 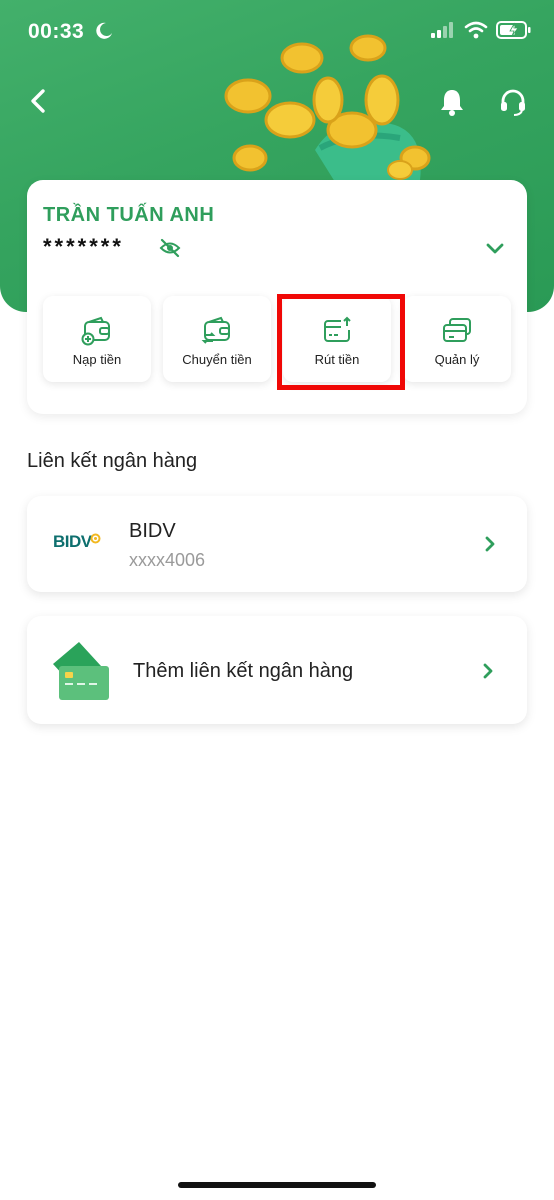 What do you see at coordinates (337, 329) in the screenshot?
I see `card-withdraw-icon` at bounding box center [337, 329].